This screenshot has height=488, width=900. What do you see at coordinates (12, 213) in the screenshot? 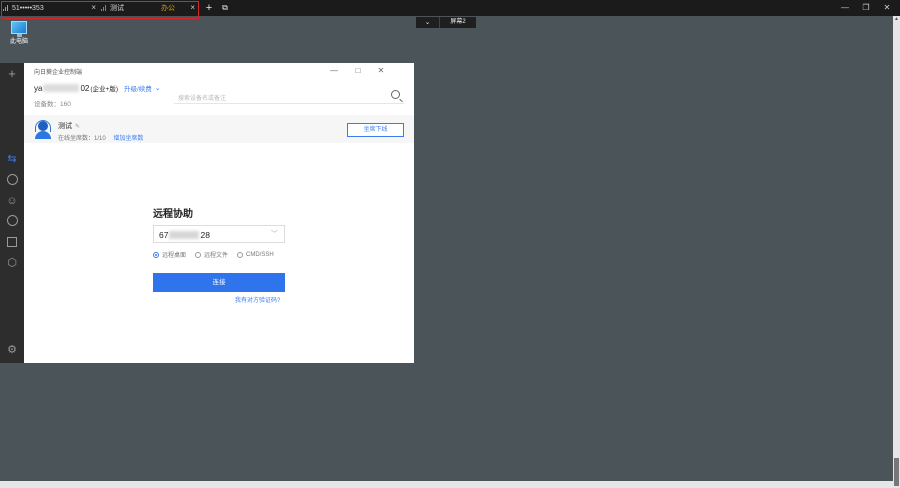
I see `app-sidebar: + ⇆ ☺ ⬡ ⚙` at bounding box center [12, 213].